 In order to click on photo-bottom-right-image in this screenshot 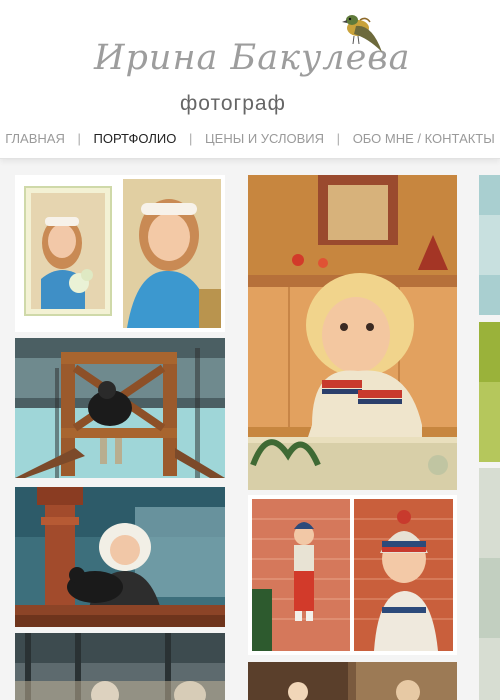, I will do `click(352, 681)`.